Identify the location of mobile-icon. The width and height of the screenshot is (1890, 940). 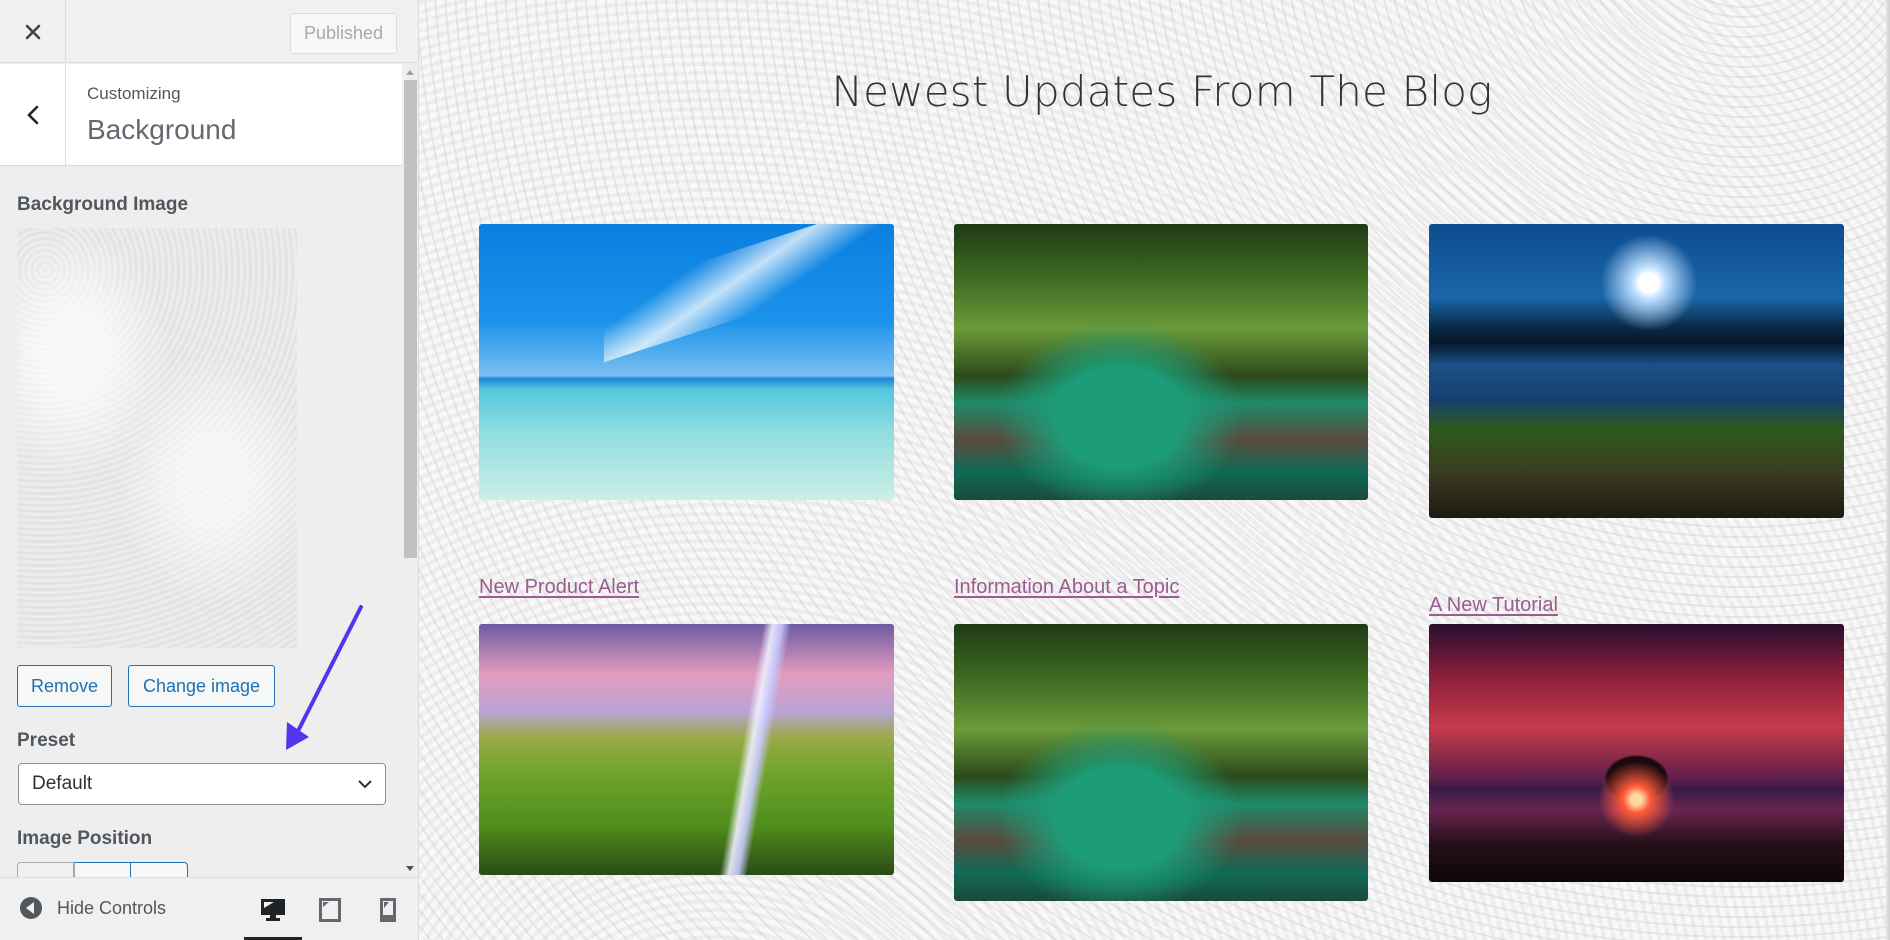
(388, 909).